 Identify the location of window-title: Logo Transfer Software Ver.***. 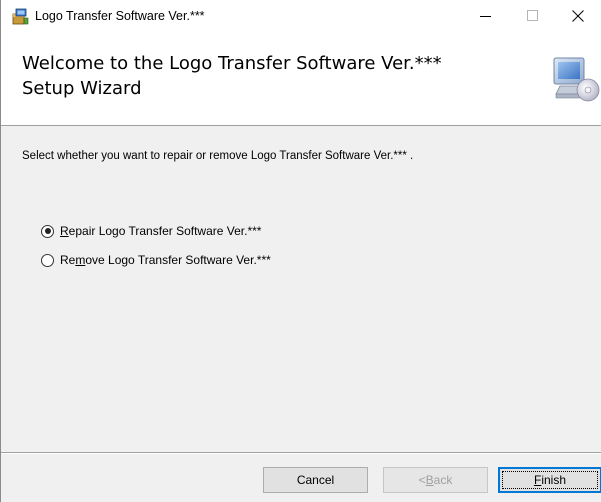
(120, 16).